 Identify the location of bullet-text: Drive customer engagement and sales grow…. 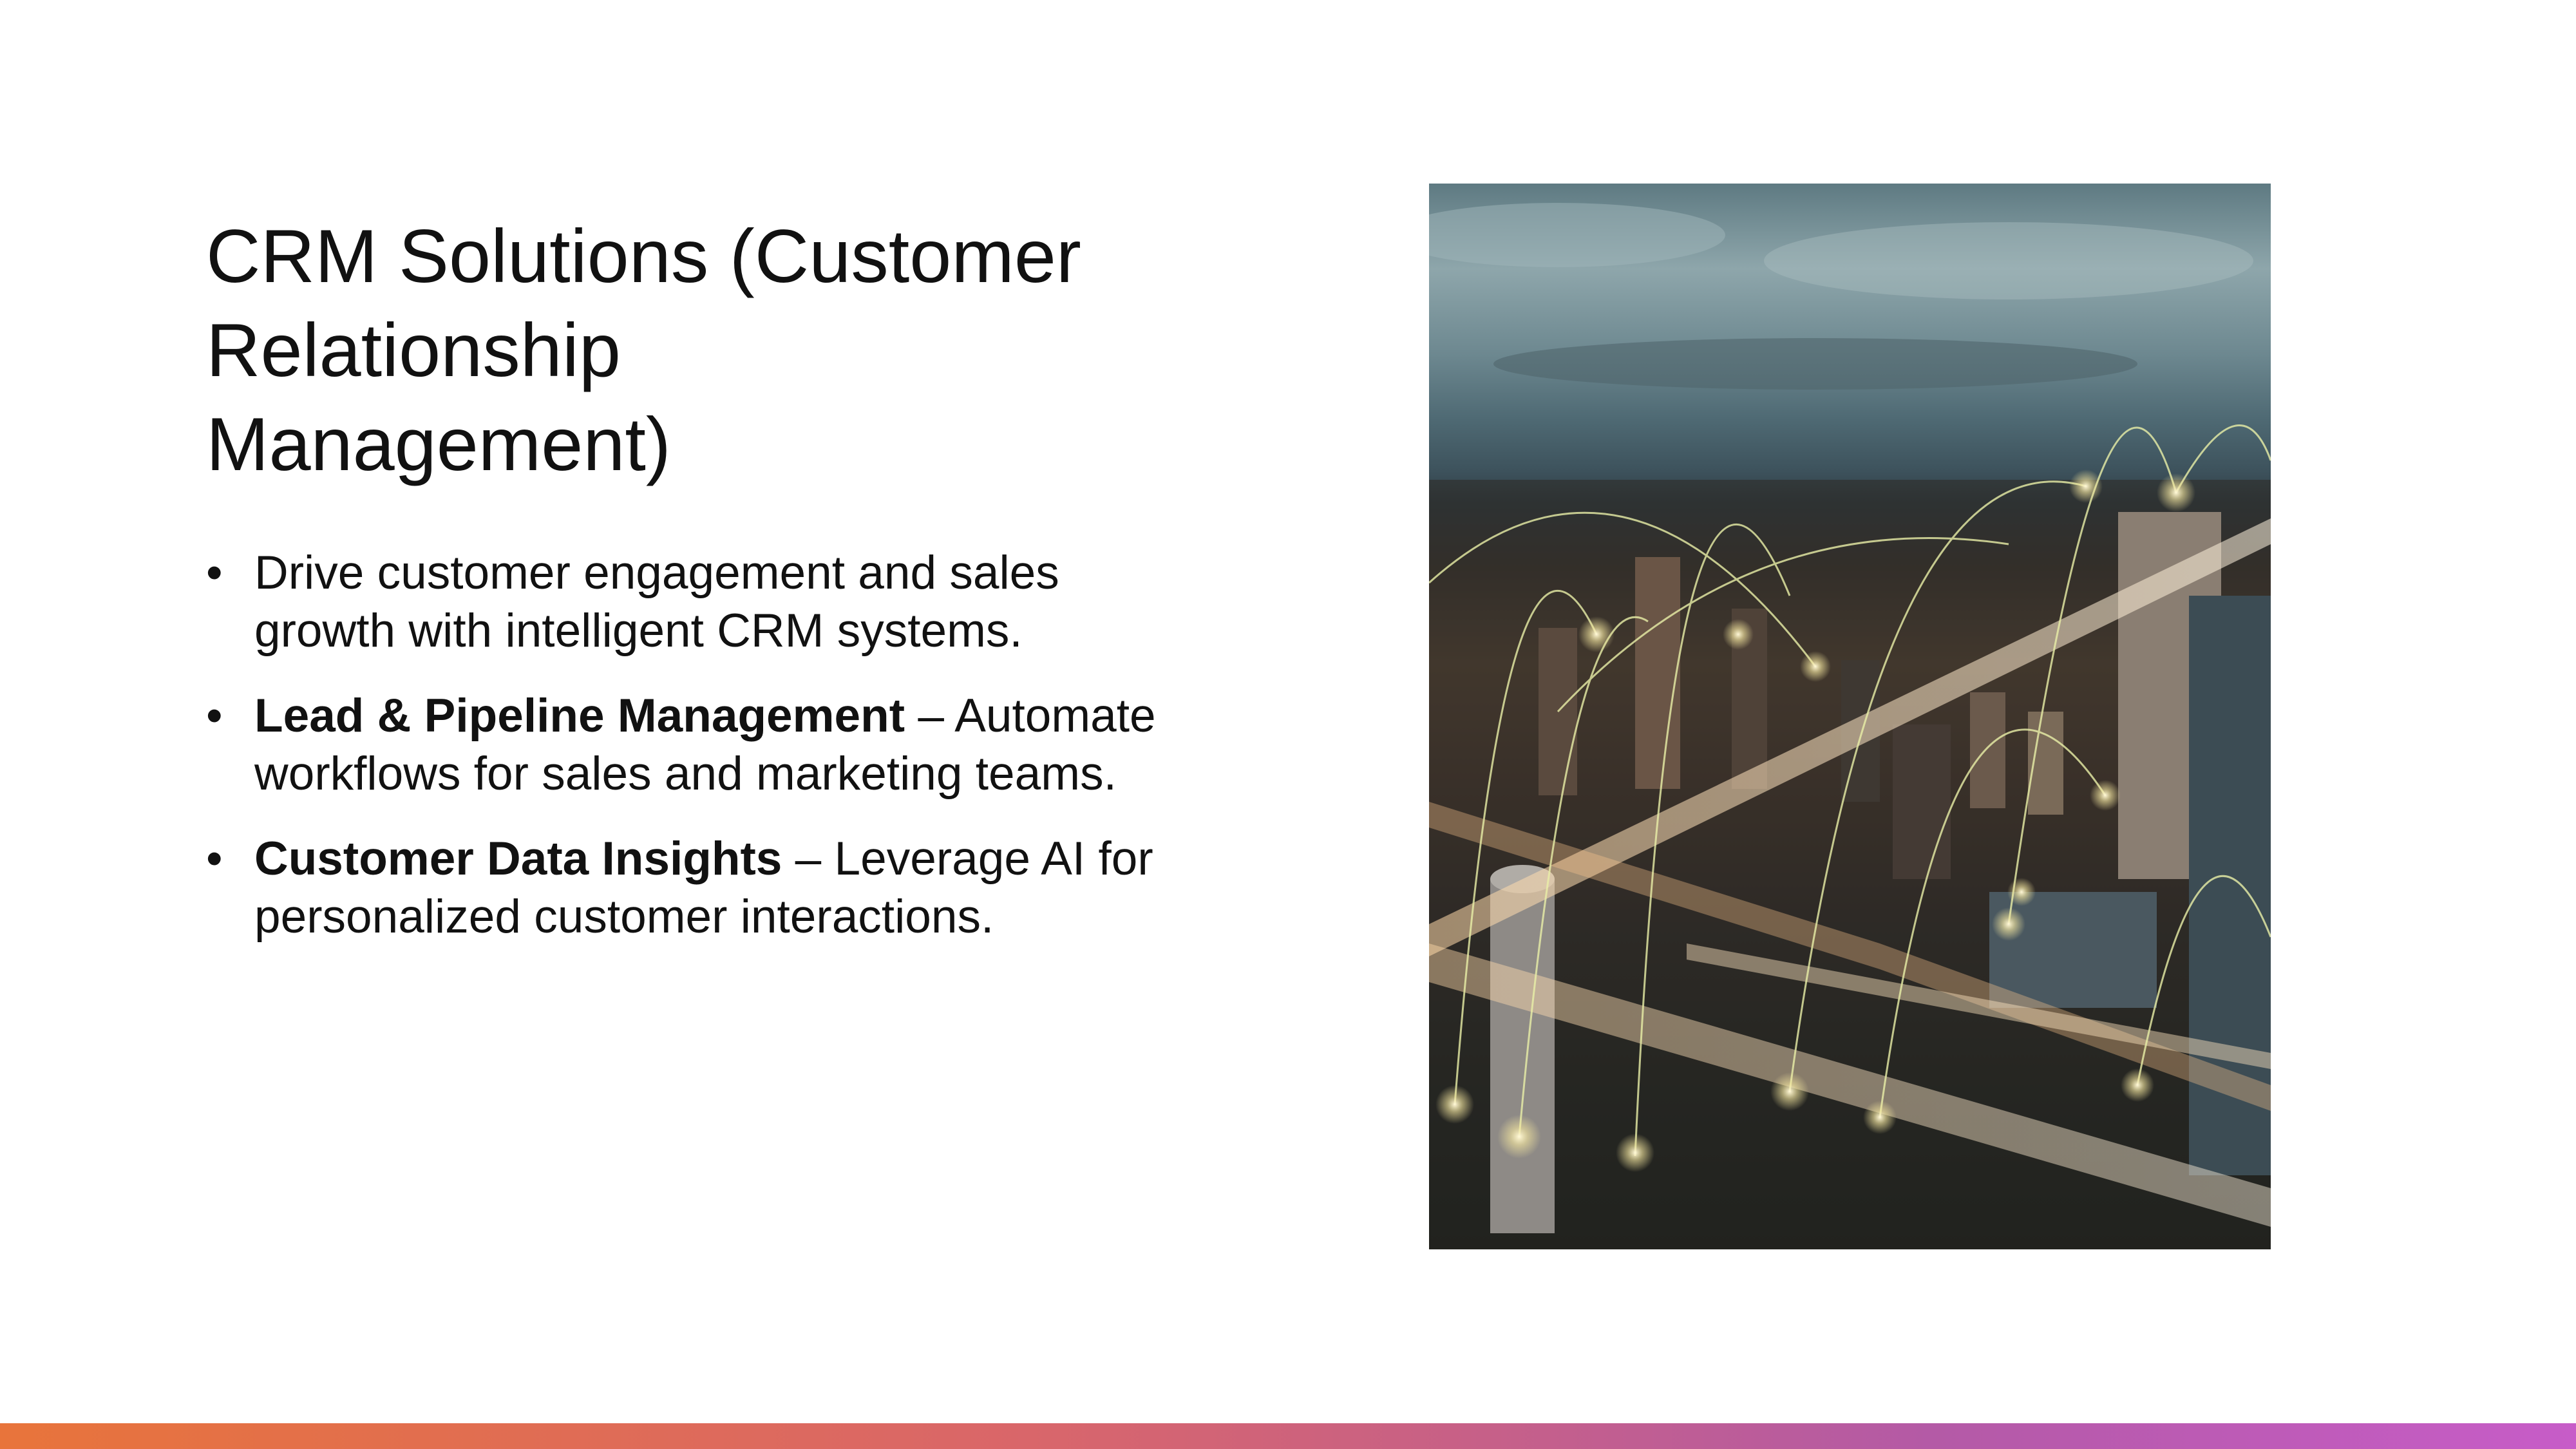
(656, 602).